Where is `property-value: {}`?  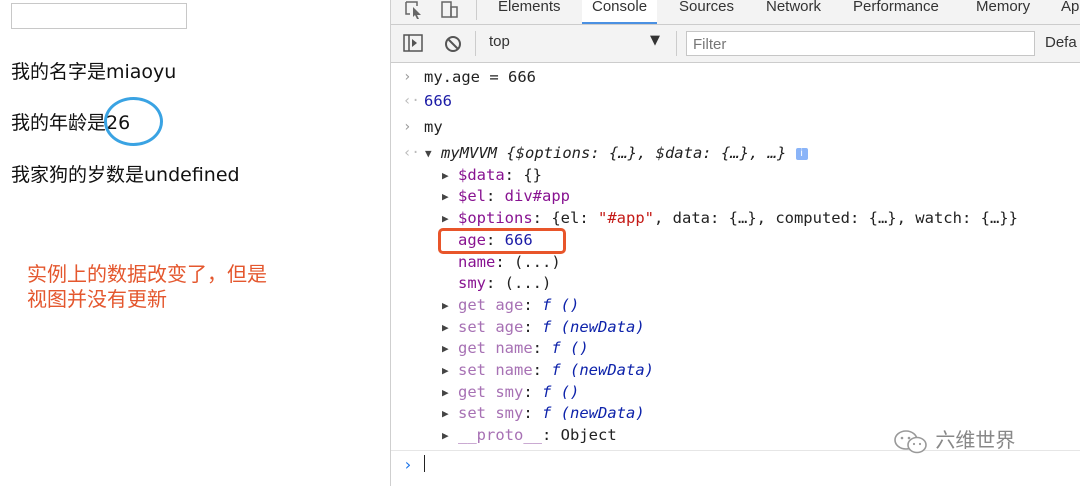
property-value: {} is located at coordinates (533, 175).